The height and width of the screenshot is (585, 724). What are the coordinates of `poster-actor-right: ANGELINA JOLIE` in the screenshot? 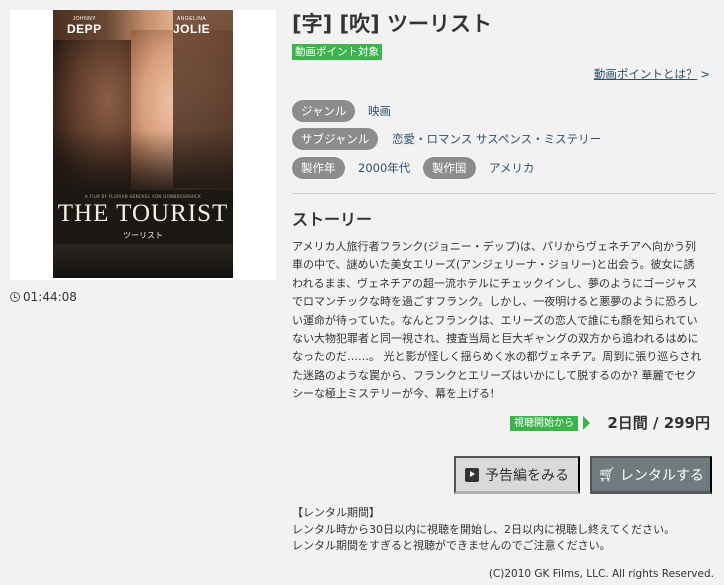 It's located at (191, 26).